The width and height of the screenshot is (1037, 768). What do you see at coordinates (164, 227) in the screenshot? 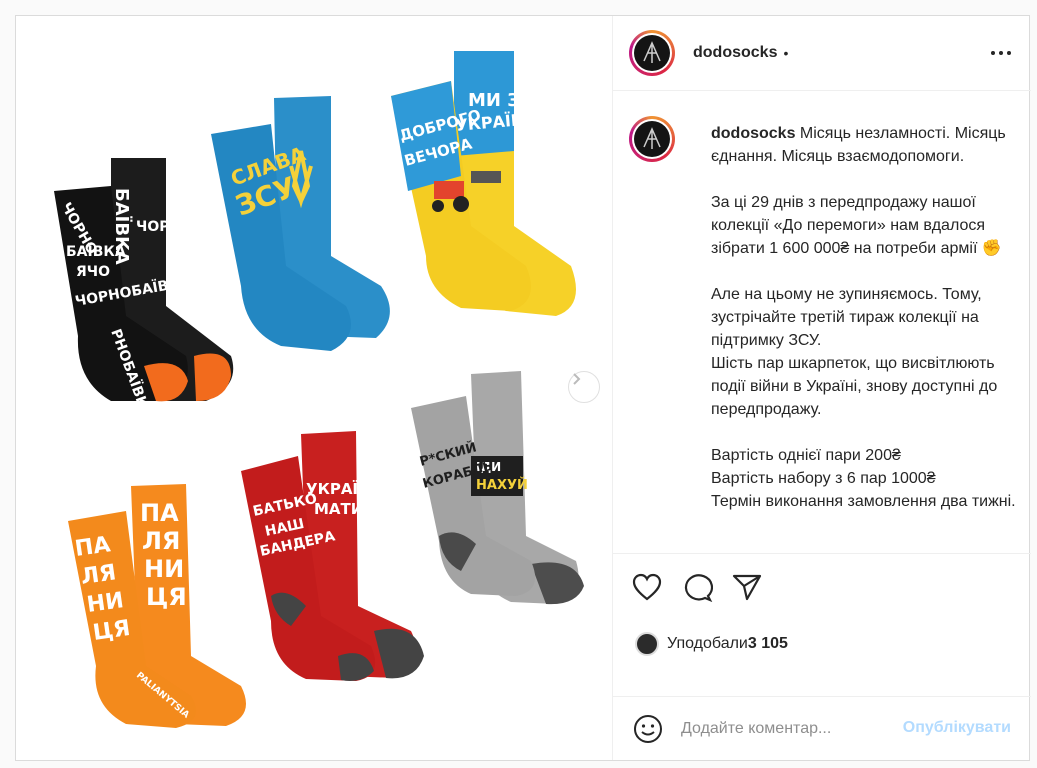
I see `black-sock-text-4: ЧОРНО` at bounding box center [164, 227].